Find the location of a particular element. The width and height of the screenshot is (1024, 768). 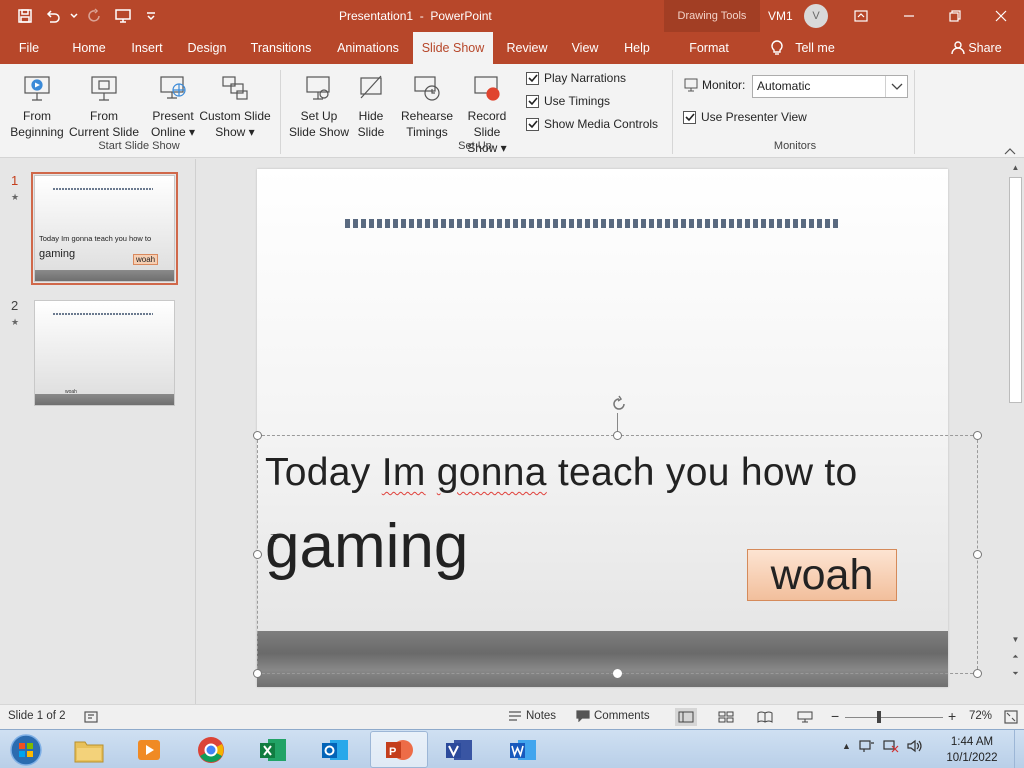

file-explorer-icon is located at coordinates (89, 749).